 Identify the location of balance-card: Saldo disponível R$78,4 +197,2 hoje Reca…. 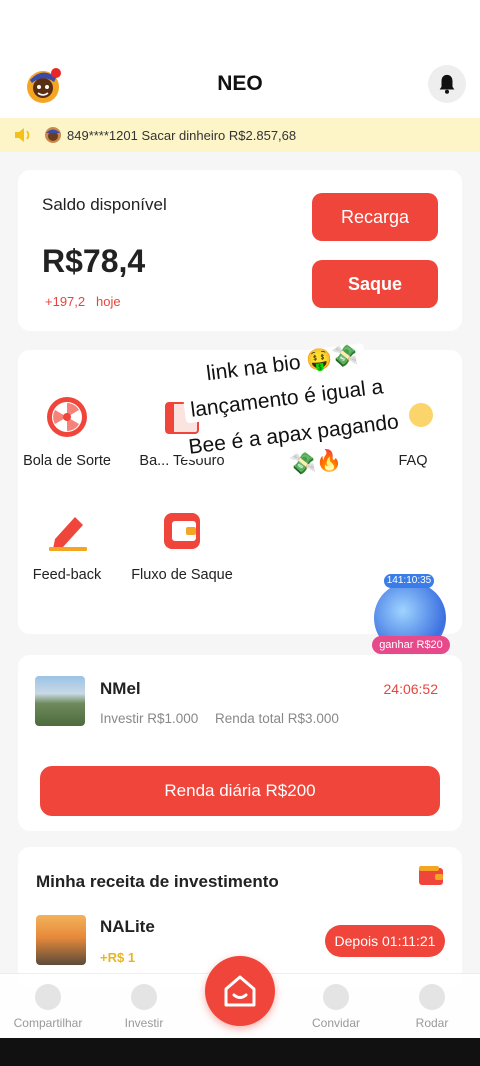
(240, 250).